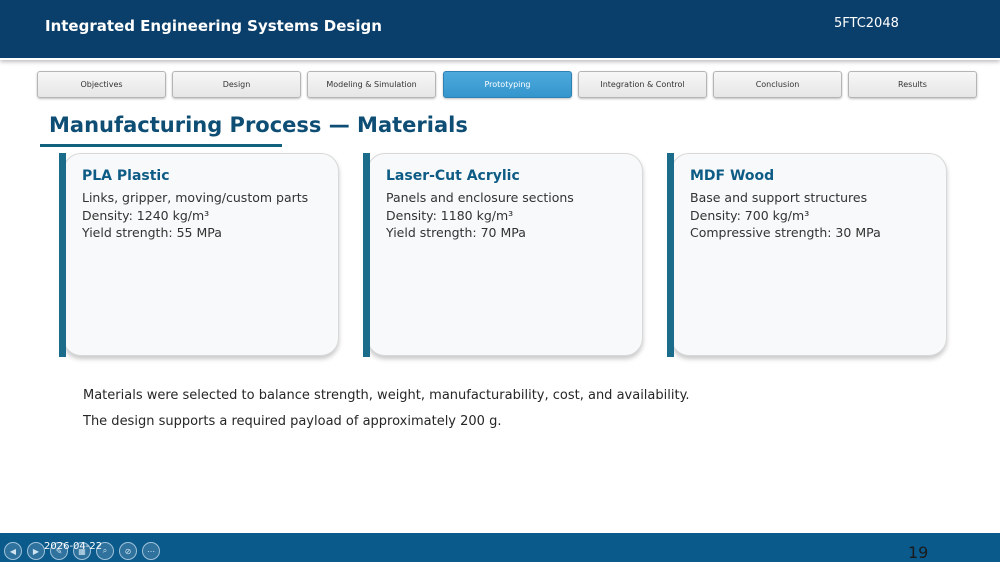  Describe the element at coordinates (750, 215) in the screenshot. I see `card-density: Density: 700 kg/m³` at that location.